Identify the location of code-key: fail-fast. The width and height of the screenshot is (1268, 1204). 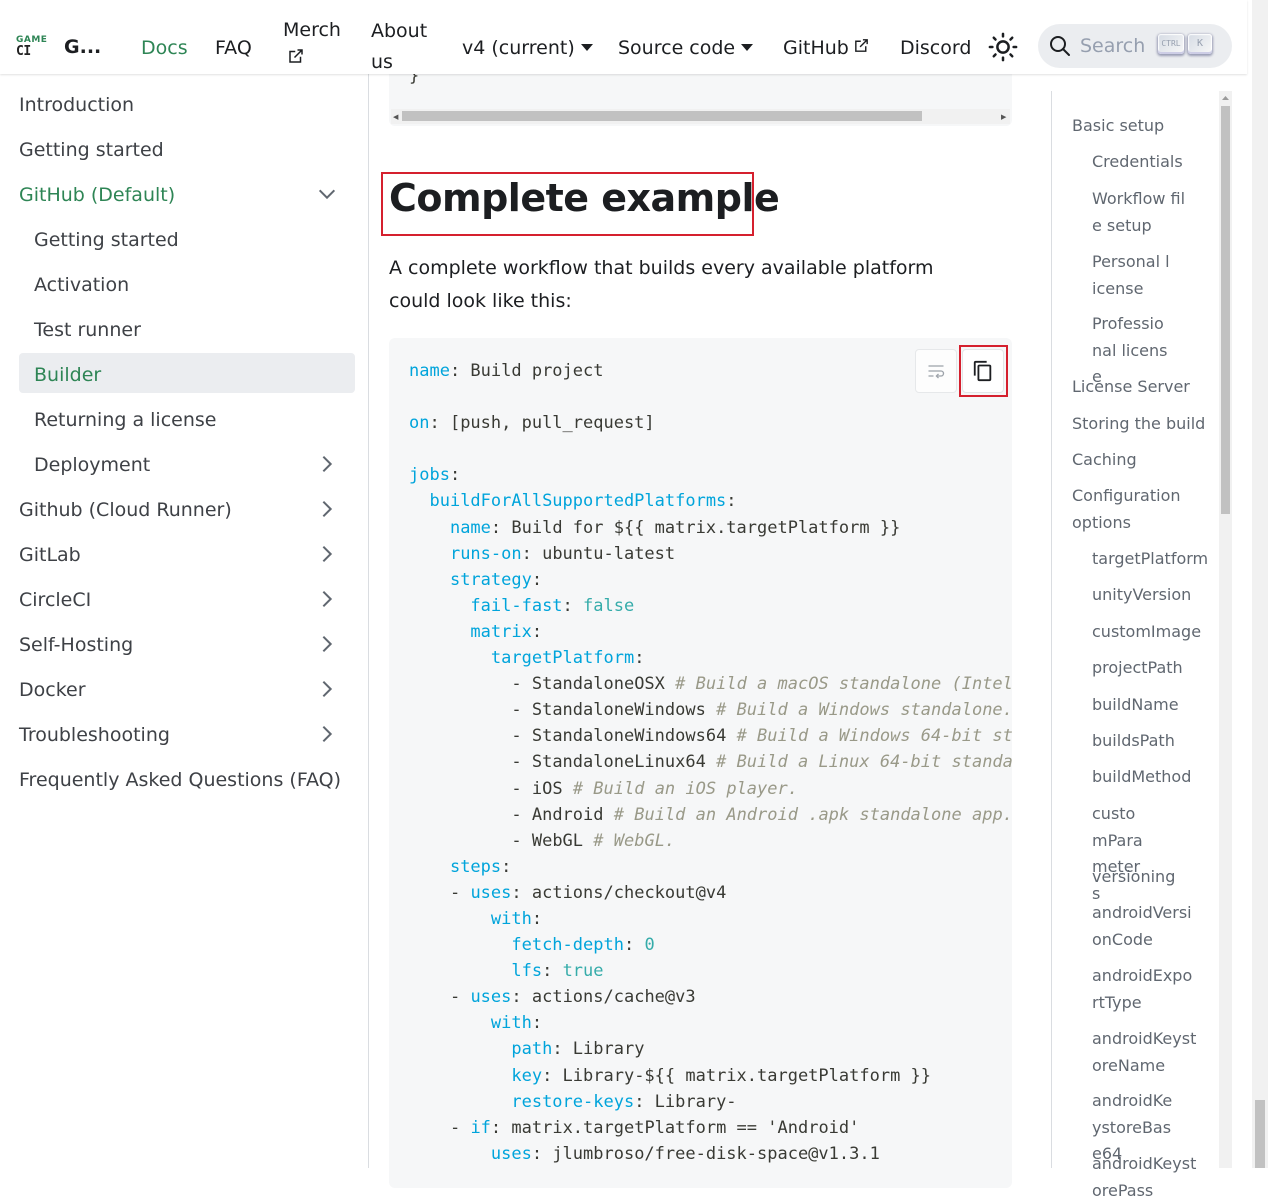
(516, 605).